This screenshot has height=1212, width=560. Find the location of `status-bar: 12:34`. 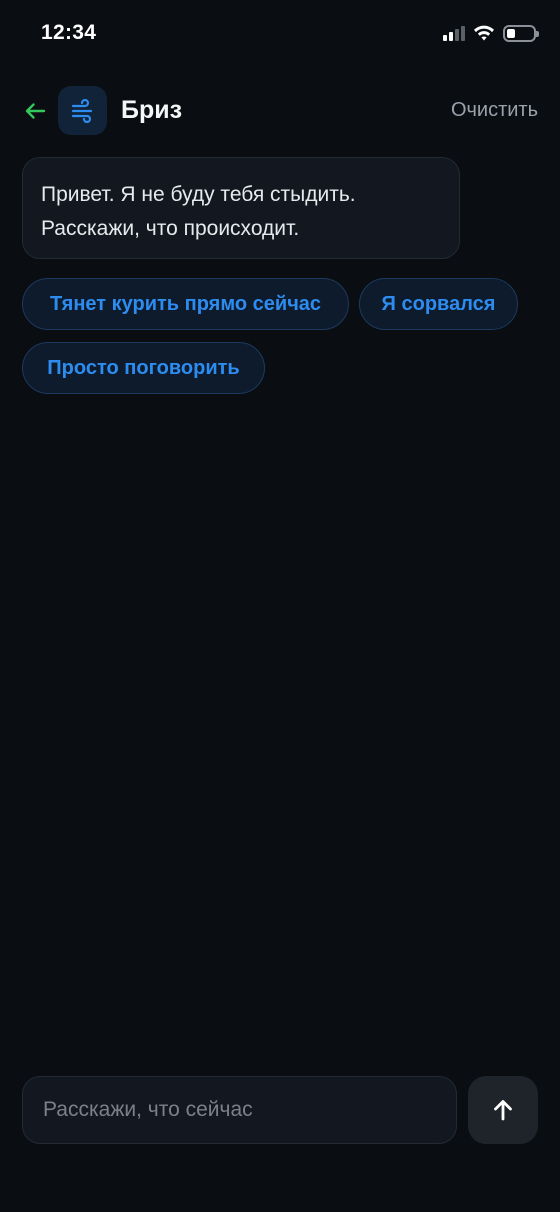

status-bar: 12:34 is located at coordinates (280, 34).